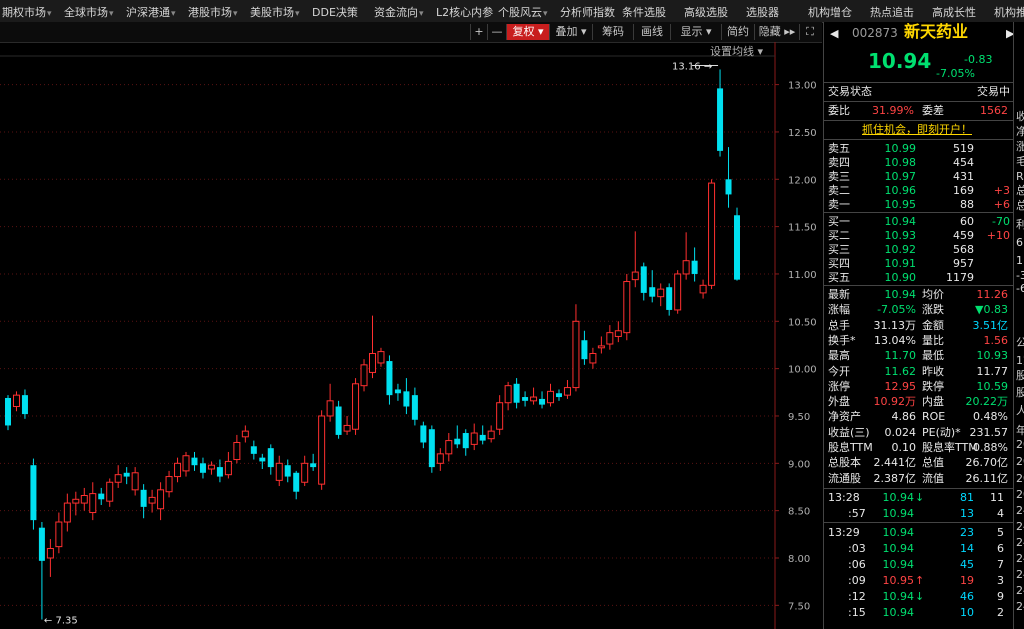  What do you see at coordinates (570, 32) in the screenshot?
I see `overlay-dropdown: 叠加 ▾` at bounding box center [570, 32].